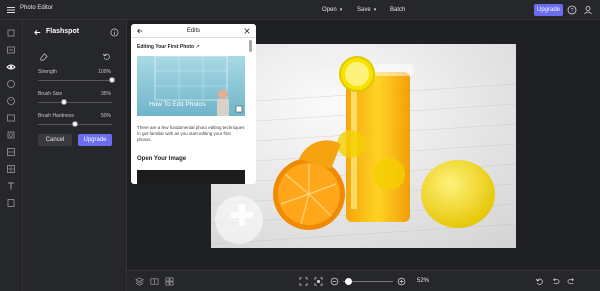 This screenshot has width=600, height=291. I want to click on edits-header: Edits, so click(193, 31).